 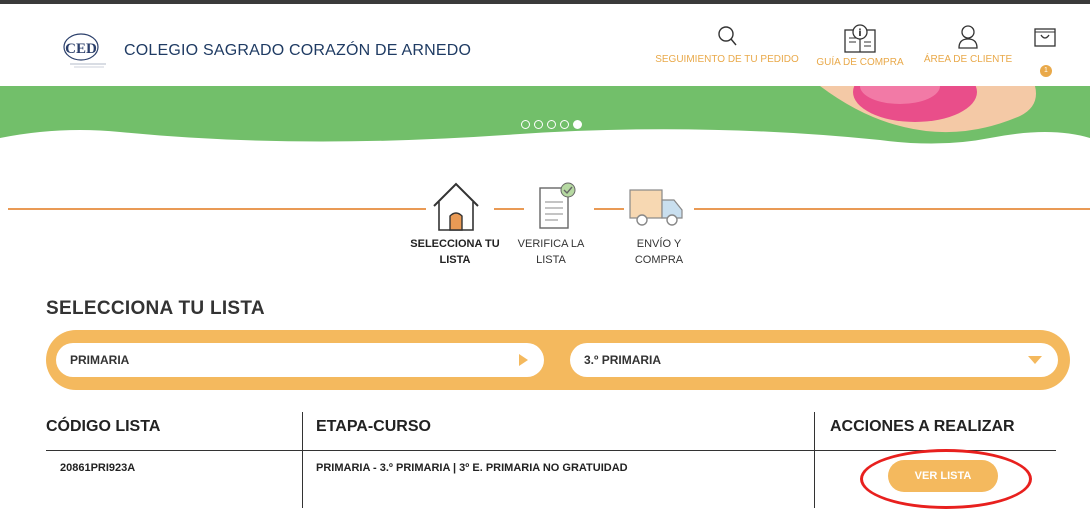 I want to click on column-header-etapa: ETAPA-CURSO, so click(x=373, y=426).